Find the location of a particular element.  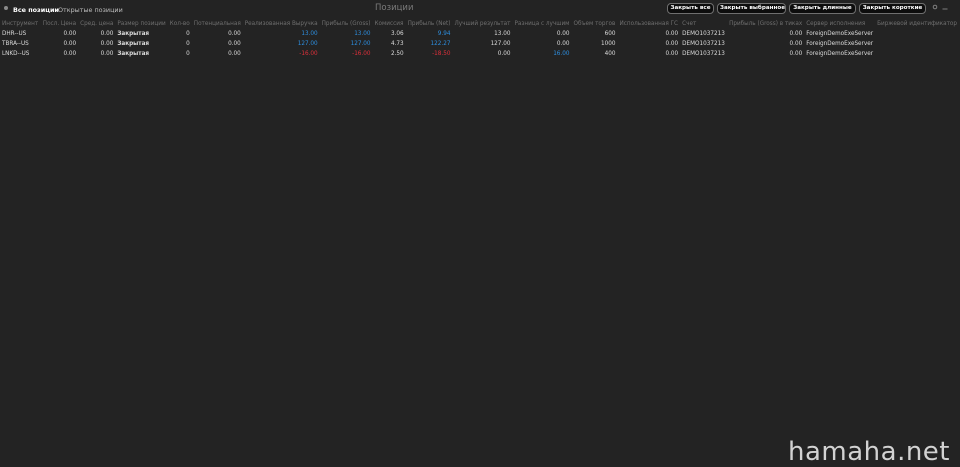

realized-cell: 13.00 is located at coordinates (309, 34).